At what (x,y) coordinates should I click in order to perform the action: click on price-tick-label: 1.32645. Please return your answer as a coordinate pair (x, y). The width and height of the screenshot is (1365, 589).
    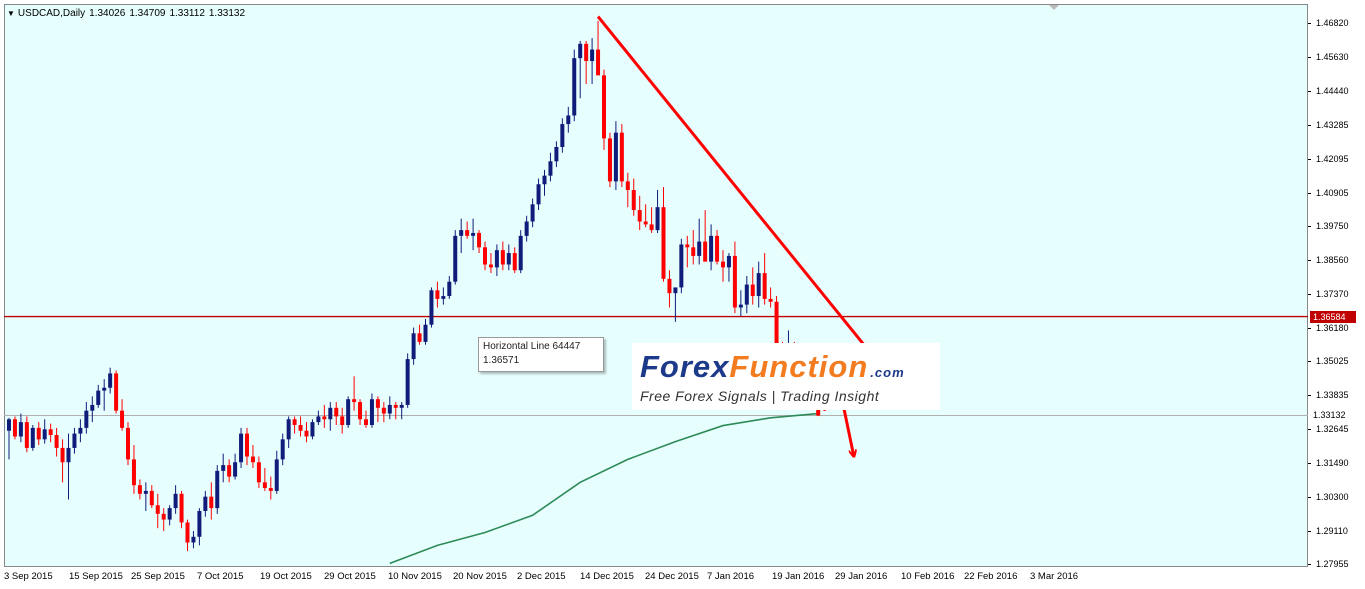
    Looking at the image, I should click on (1332, 429).